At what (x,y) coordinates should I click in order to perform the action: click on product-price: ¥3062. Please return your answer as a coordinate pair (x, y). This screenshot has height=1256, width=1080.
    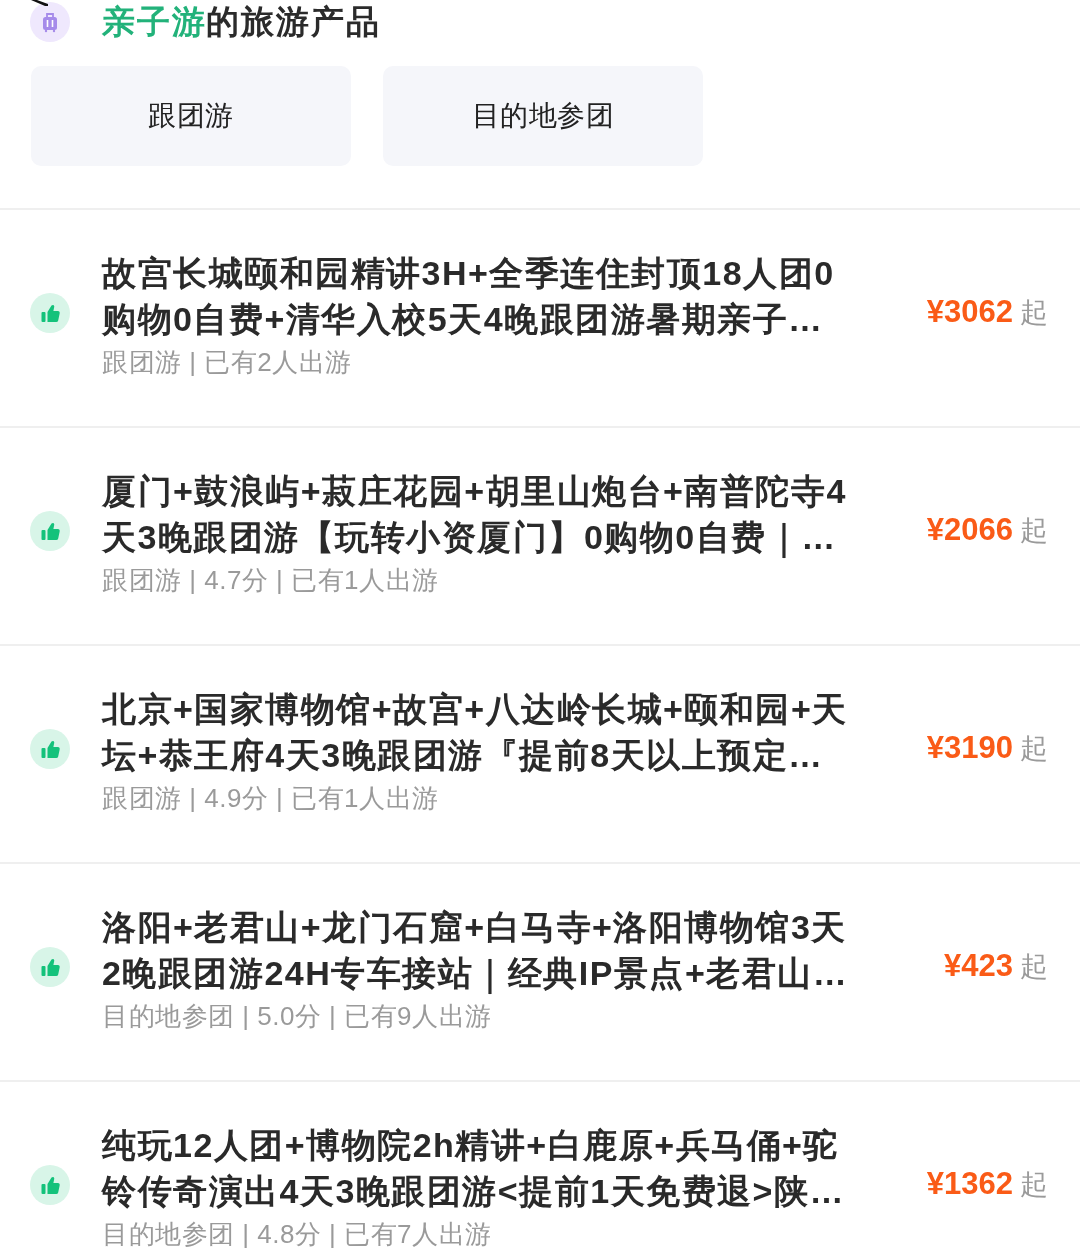
    Looking at the image, I should click on (969, 312).